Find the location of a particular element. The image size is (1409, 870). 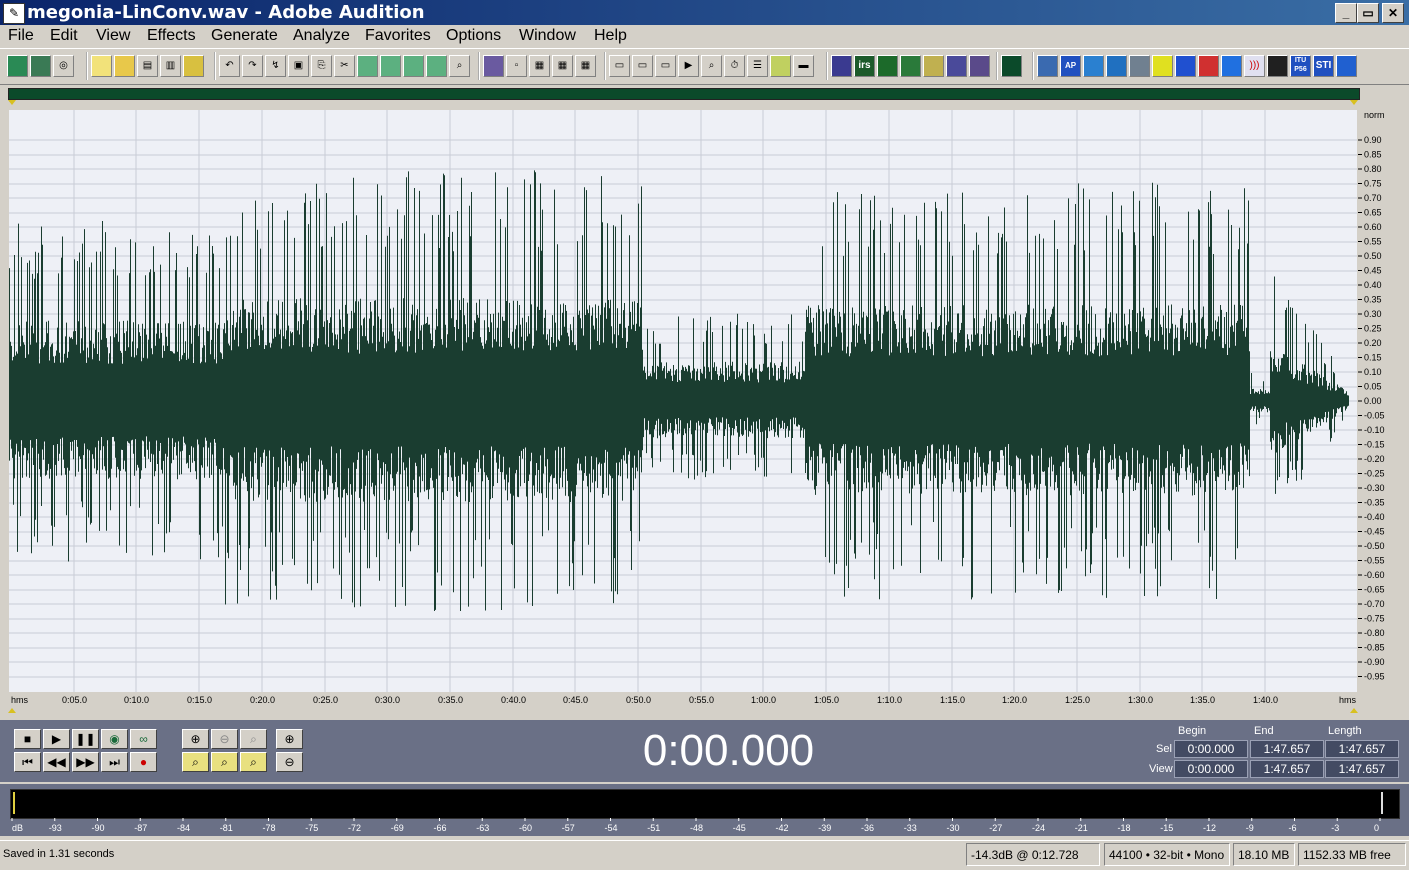

go-to-start-button: ⏮ is located at coordinates (27, 762).